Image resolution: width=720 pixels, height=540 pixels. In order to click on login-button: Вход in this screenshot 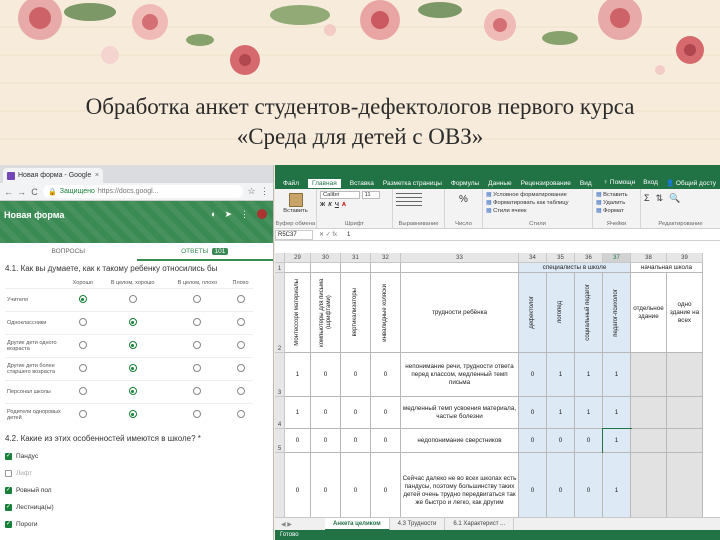, I will do `click(650, 183)`.